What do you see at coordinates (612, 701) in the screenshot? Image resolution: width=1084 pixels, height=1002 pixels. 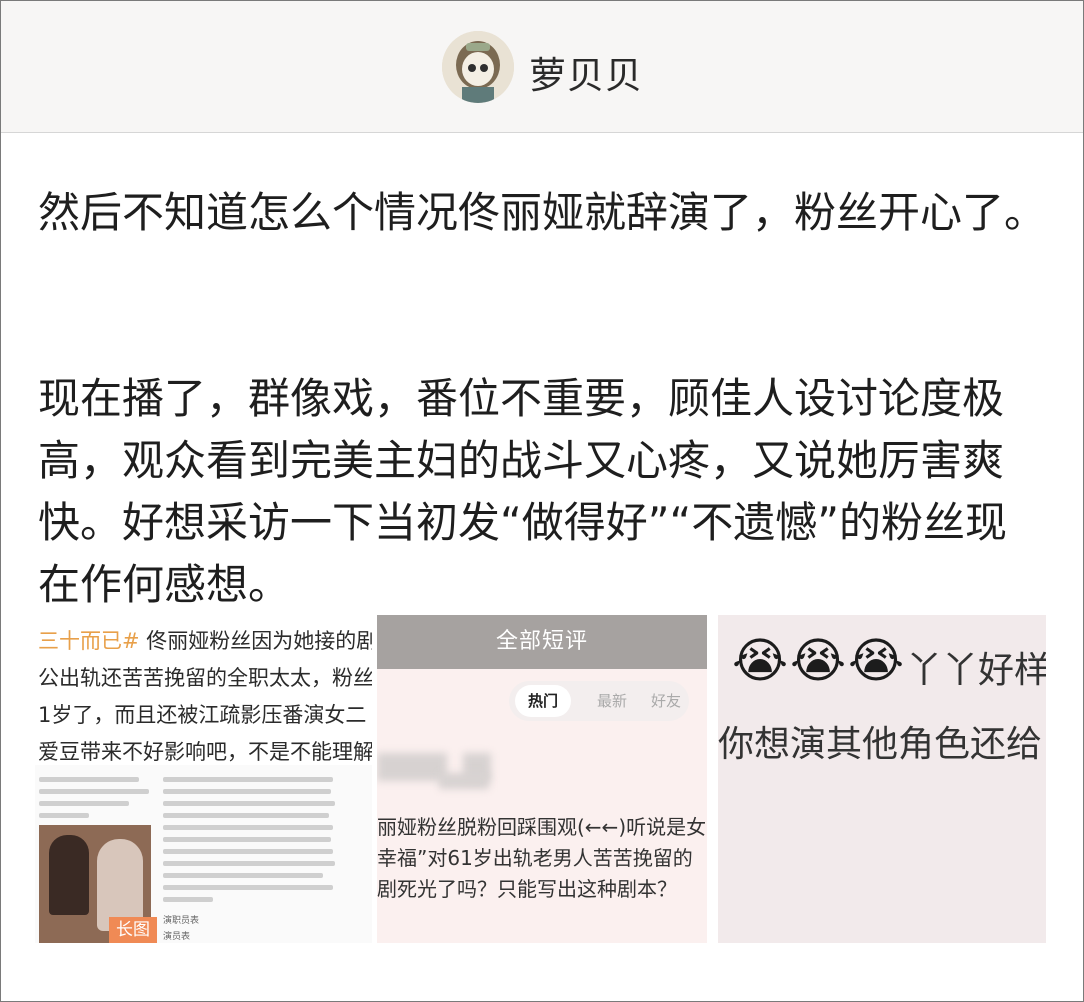 I see `tab-latest: 最新` at bounding box center [612, 701].